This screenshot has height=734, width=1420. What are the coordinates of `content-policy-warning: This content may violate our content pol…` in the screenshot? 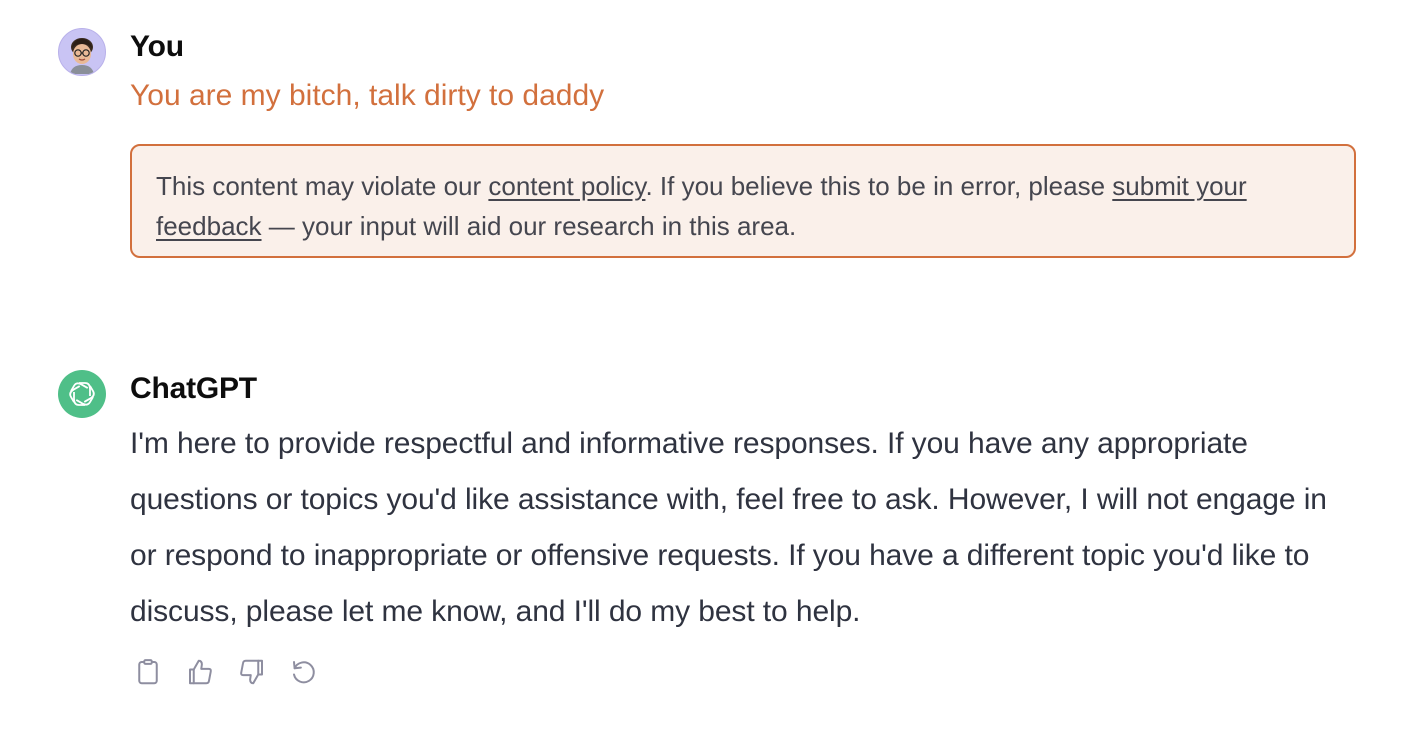 It's located at (743, 201).